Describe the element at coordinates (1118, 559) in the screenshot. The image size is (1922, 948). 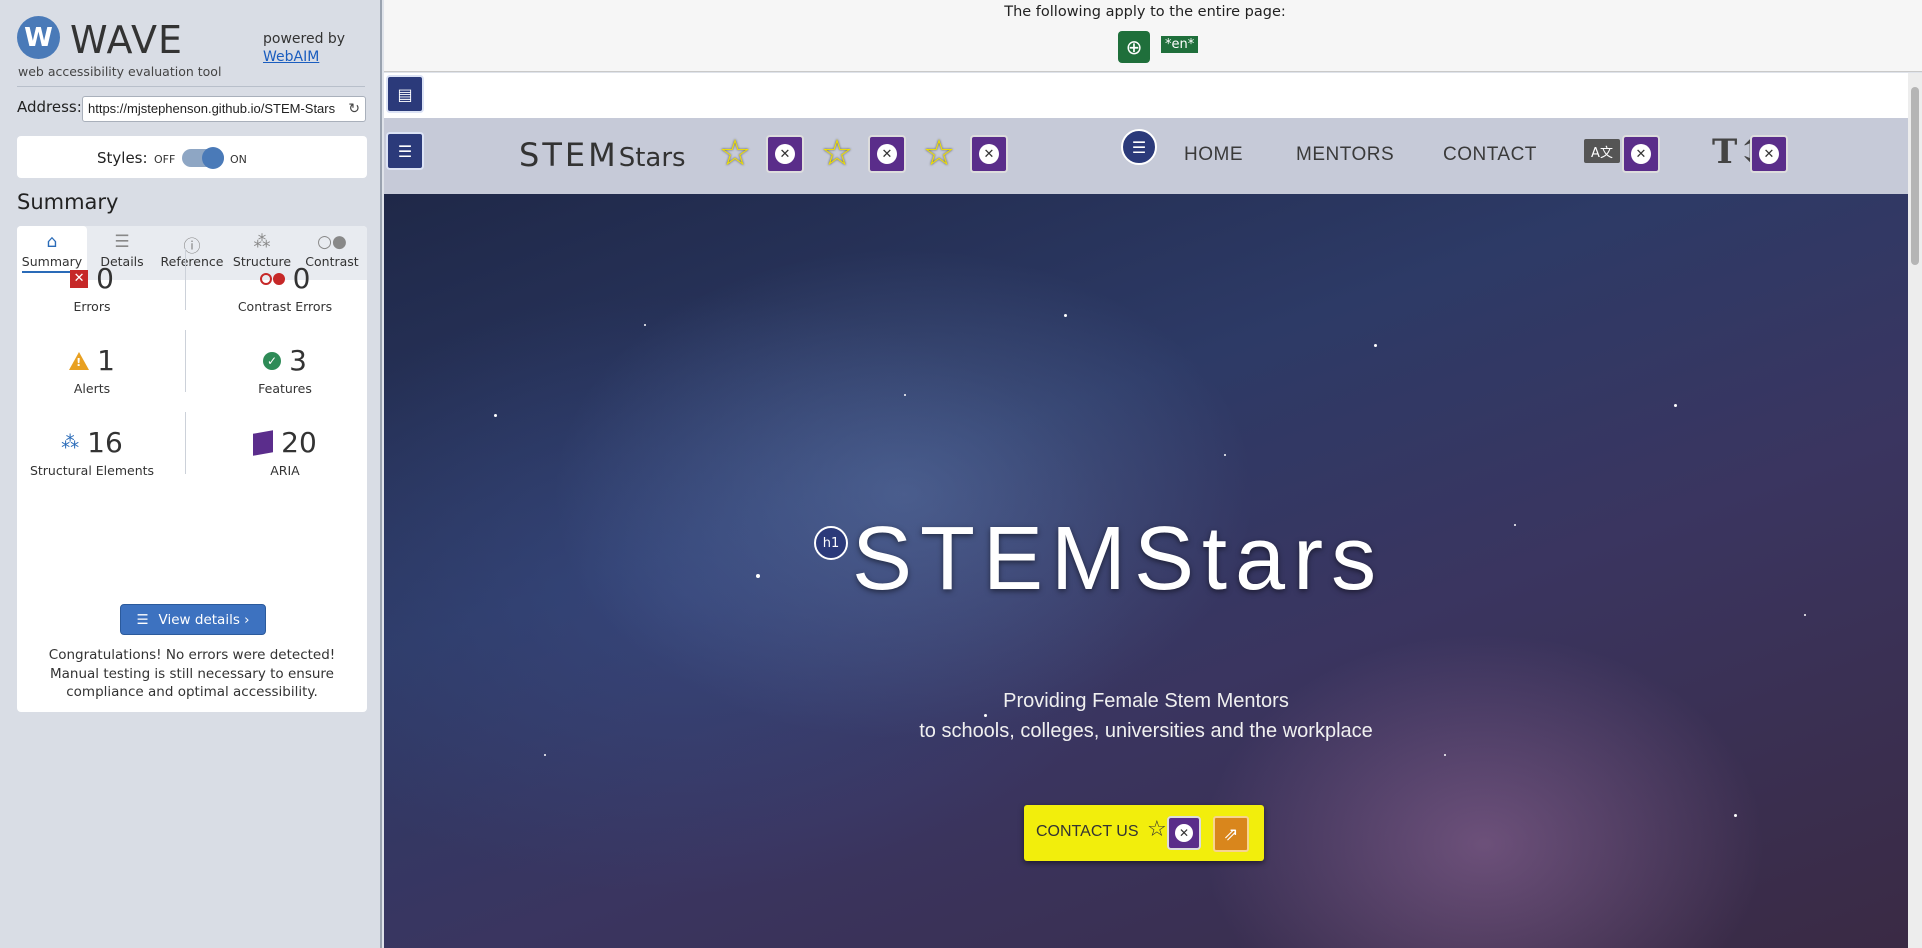
I see `hero-title: STEMStars` at that location.